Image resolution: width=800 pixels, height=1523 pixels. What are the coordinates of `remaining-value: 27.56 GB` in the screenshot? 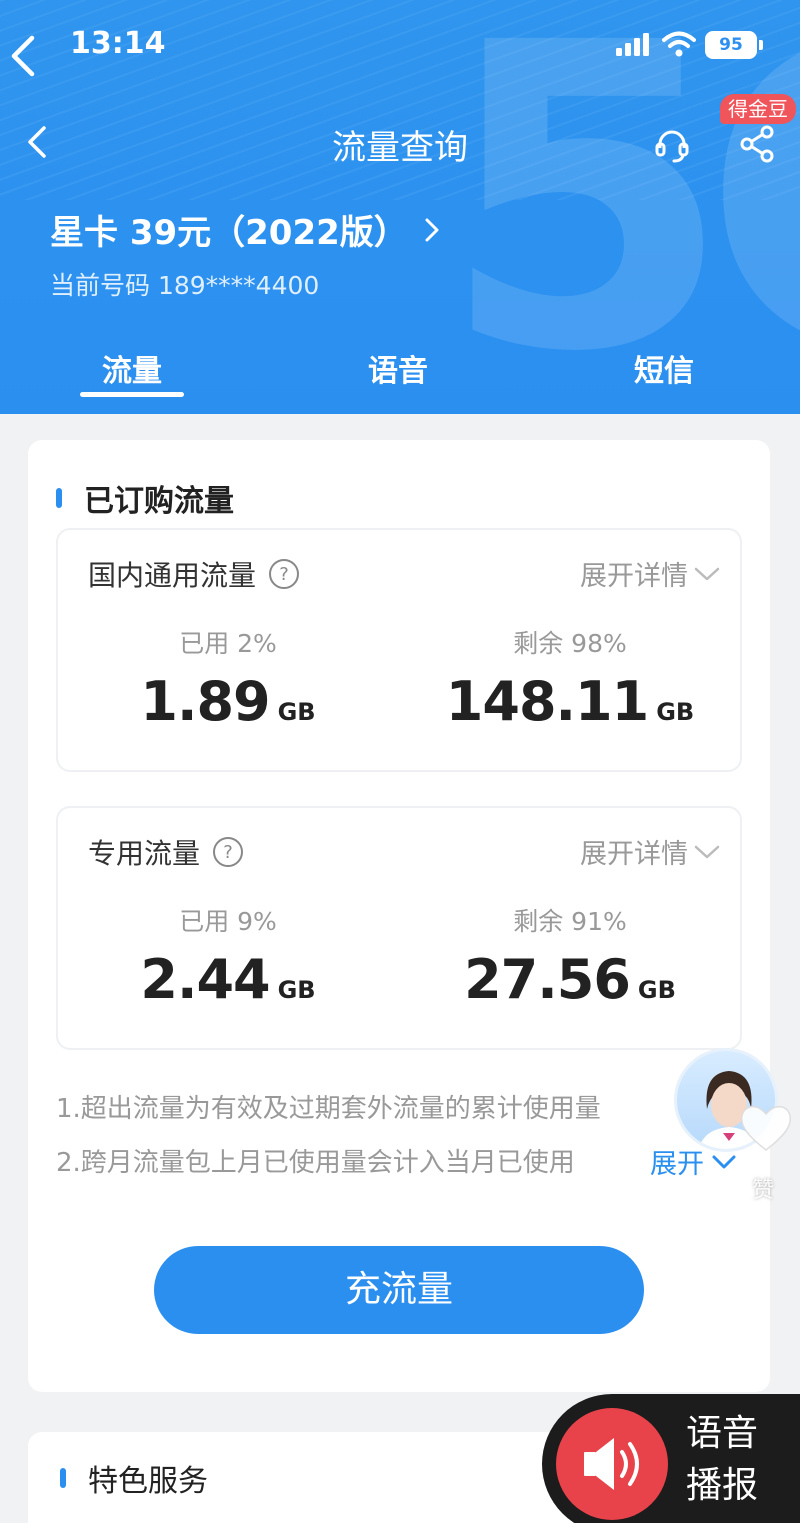 It's located at (570, 979).